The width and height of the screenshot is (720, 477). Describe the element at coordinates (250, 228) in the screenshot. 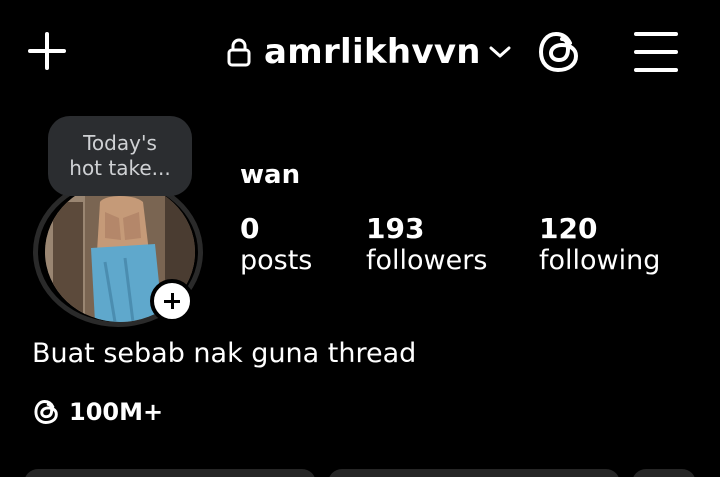

I see `posts-count: 0` at that location.